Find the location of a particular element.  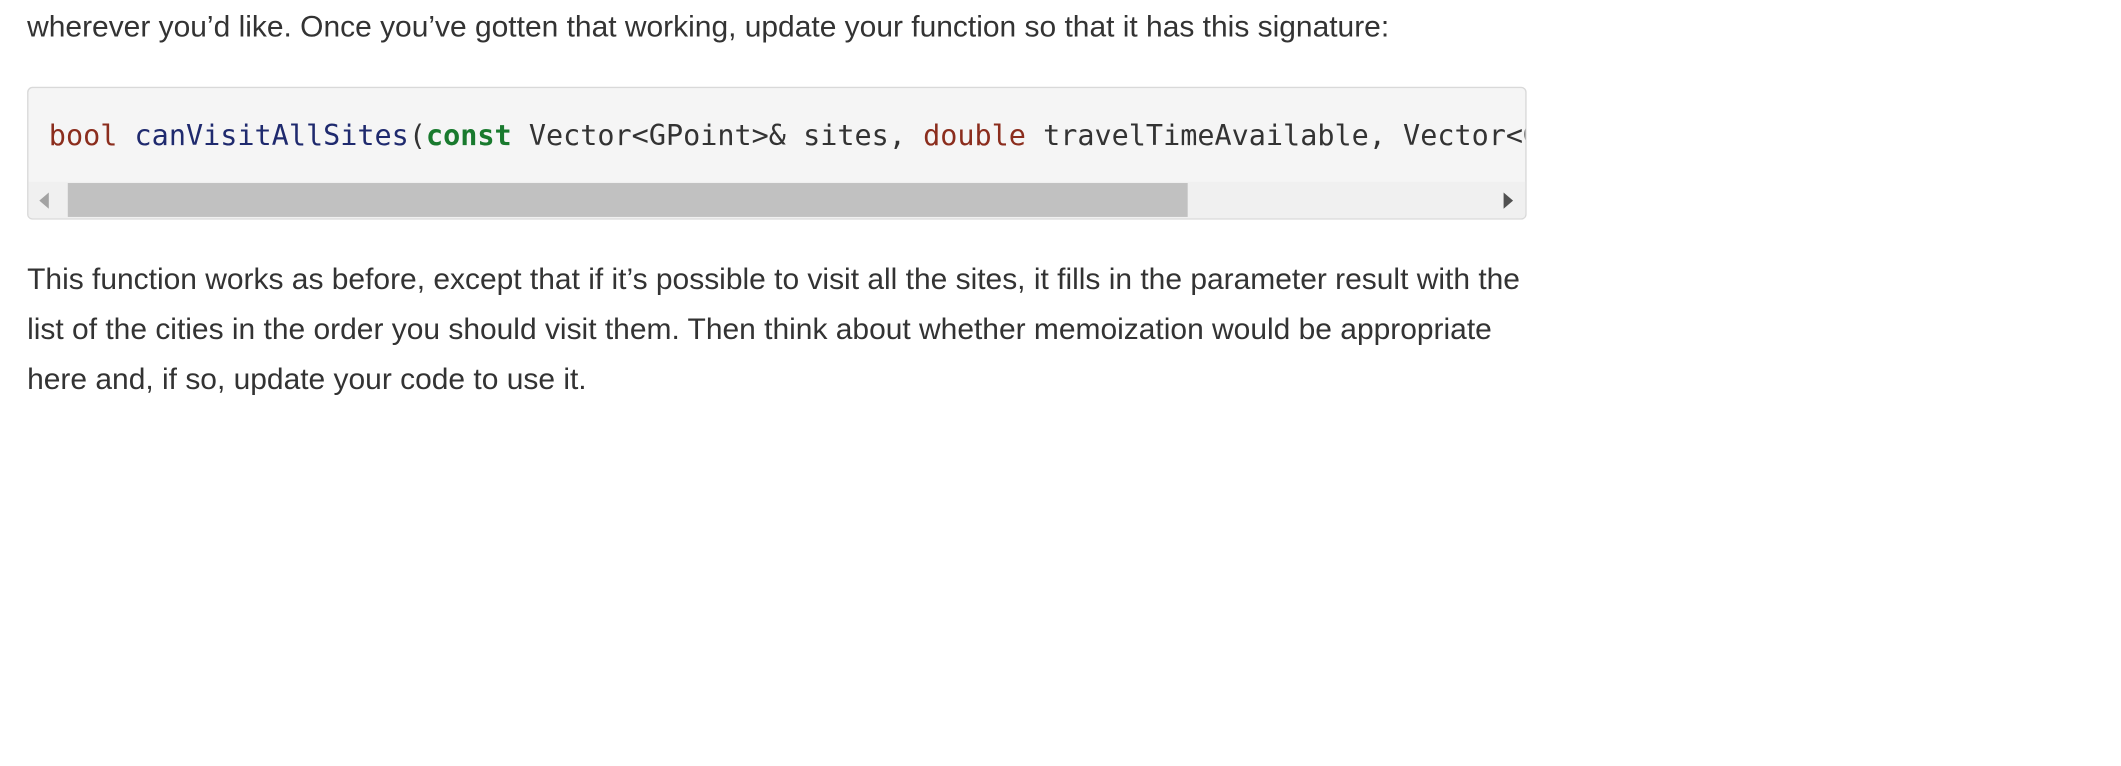

code-const-keyword: const is located at coordinates (468, 135).